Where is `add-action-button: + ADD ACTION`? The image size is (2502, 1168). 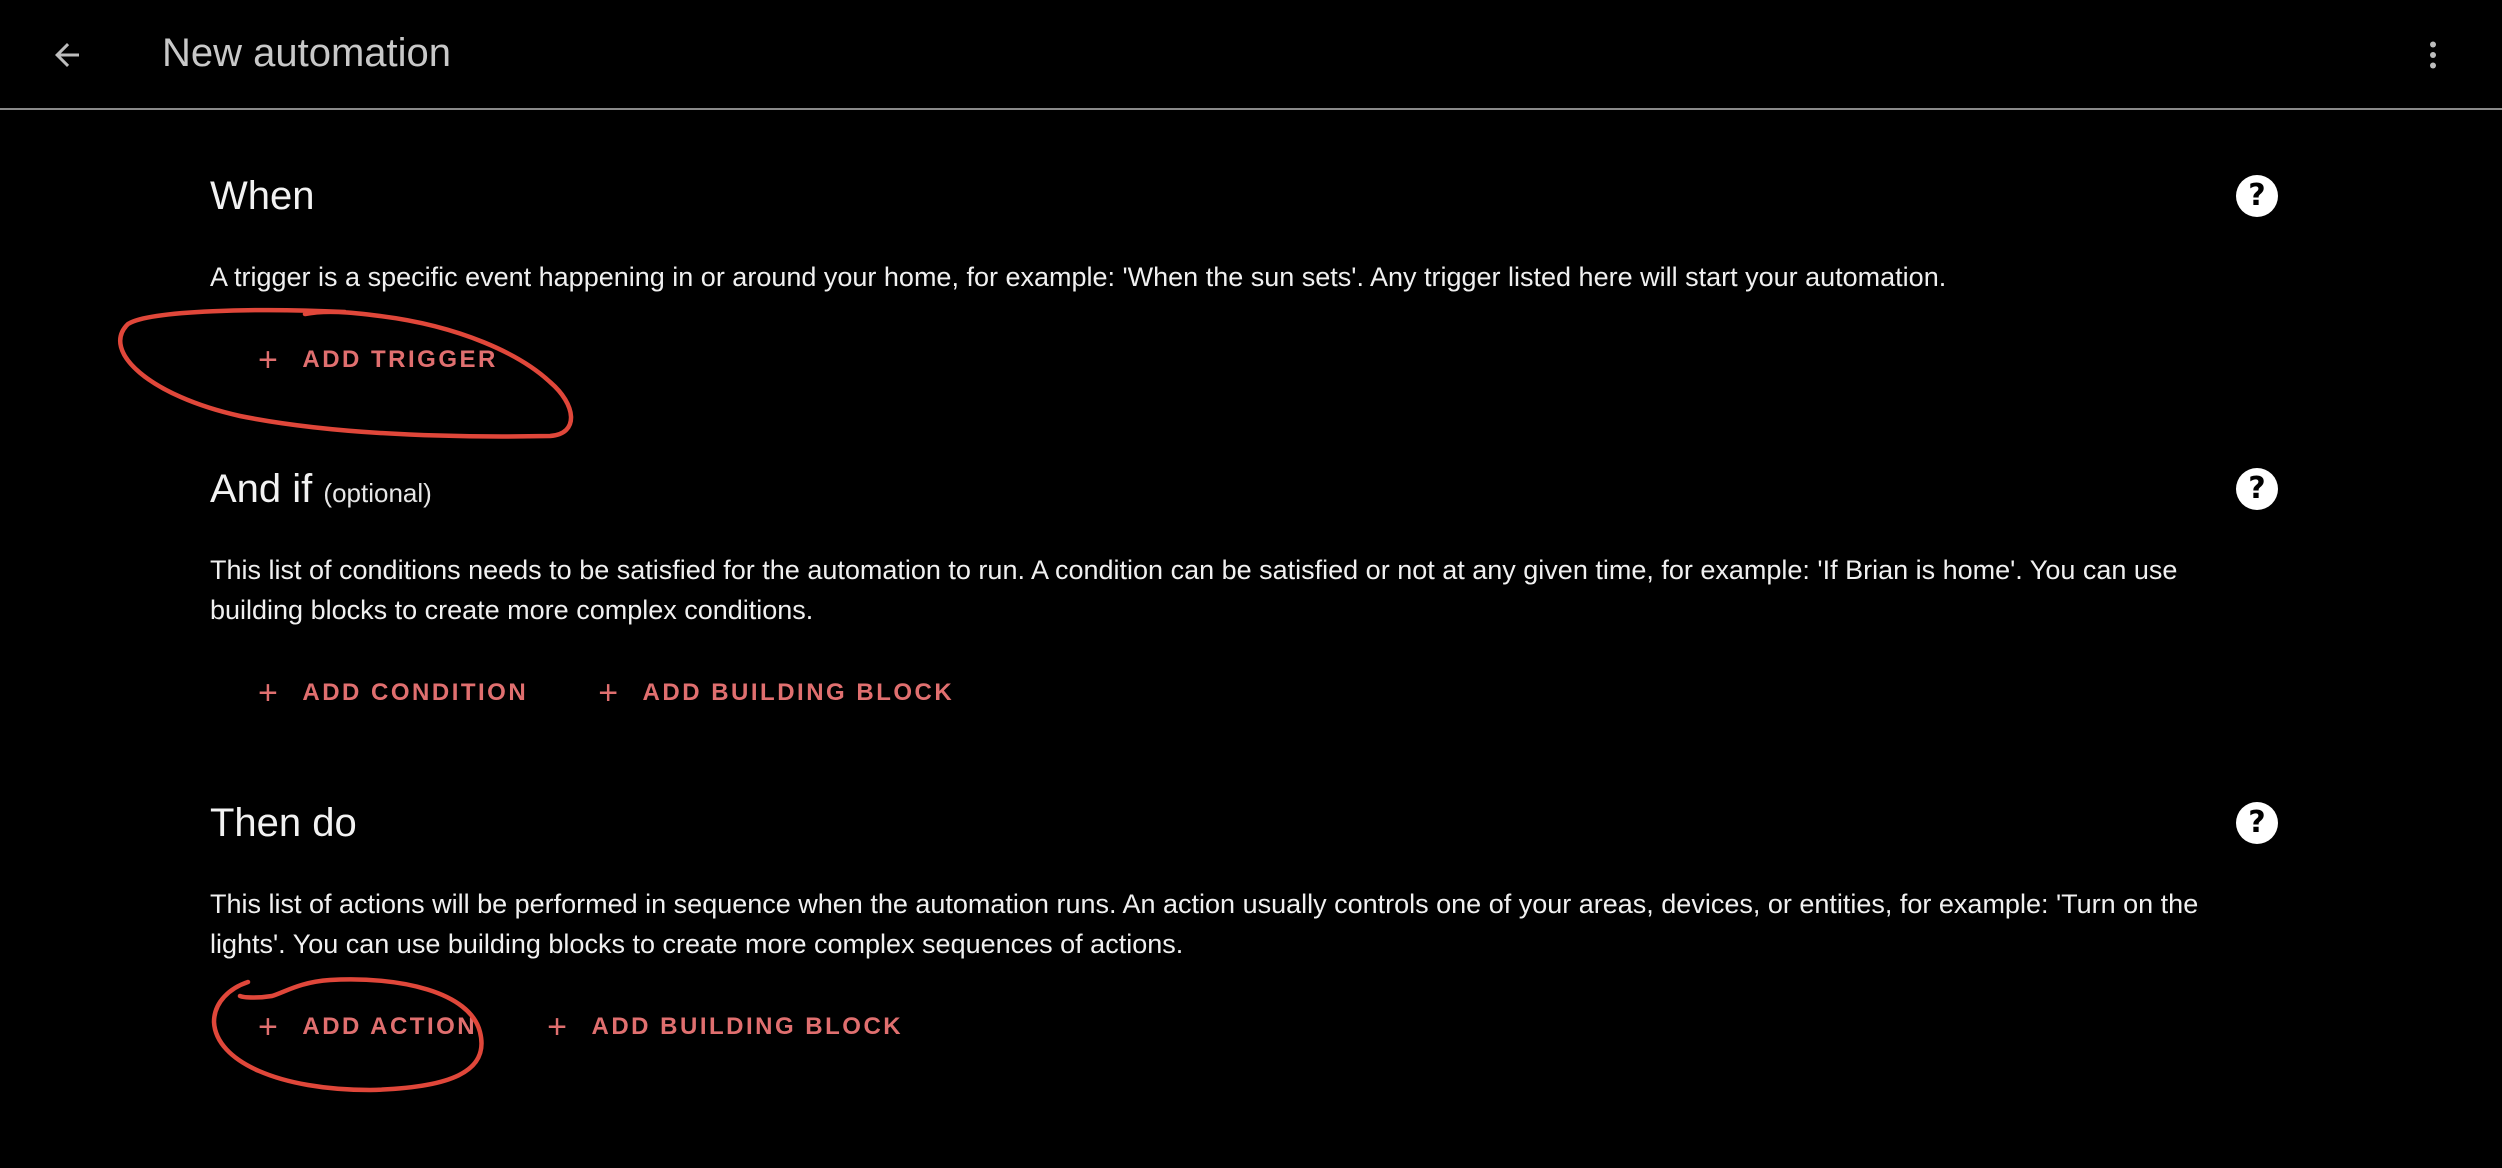 add-action-button: + ADD ACTION is located at coordinates (367, 1027).